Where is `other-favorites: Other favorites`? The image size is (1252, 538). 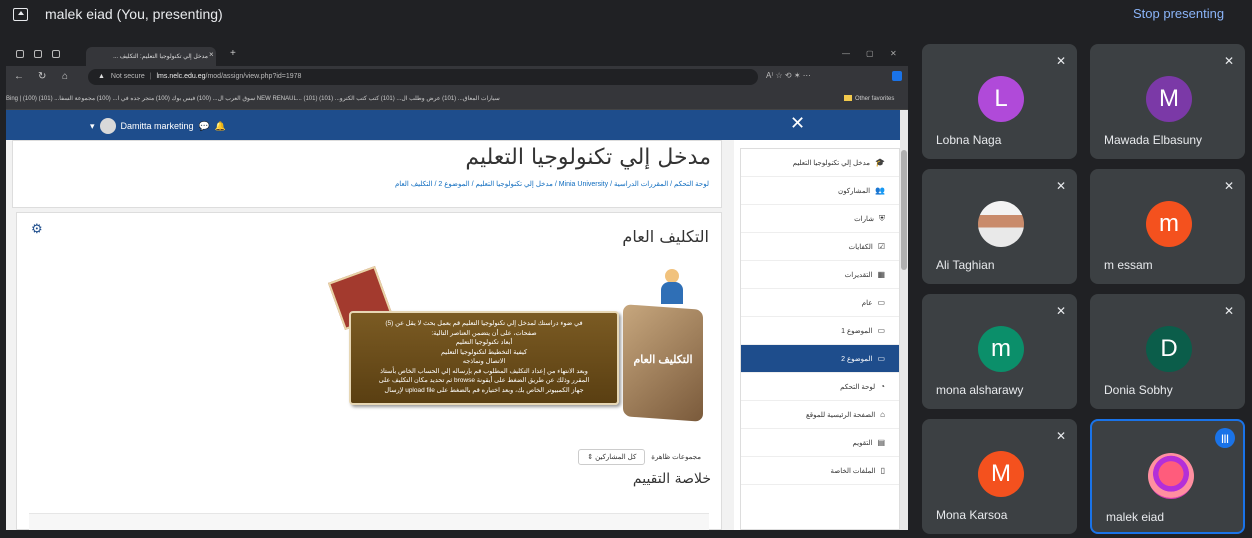
other-favorites: Other favorites is located at coordinates (869, 98).